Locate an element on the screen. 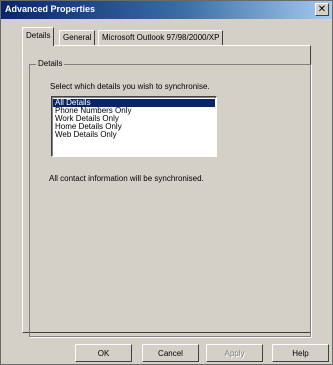  tab-general-label: General is located at coordinates (77, 37).